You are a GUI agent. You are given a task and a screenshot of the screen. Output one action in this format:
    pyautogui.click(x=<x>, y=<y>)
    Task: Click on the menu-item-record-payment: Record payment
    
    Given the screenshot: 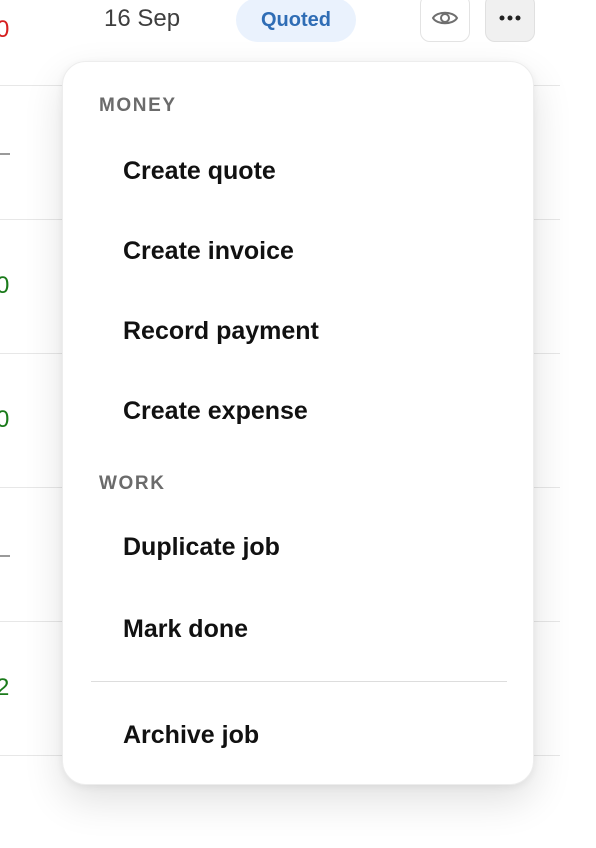 What is the action you would take?
    pyautogui.click(x=221, y=331)
    